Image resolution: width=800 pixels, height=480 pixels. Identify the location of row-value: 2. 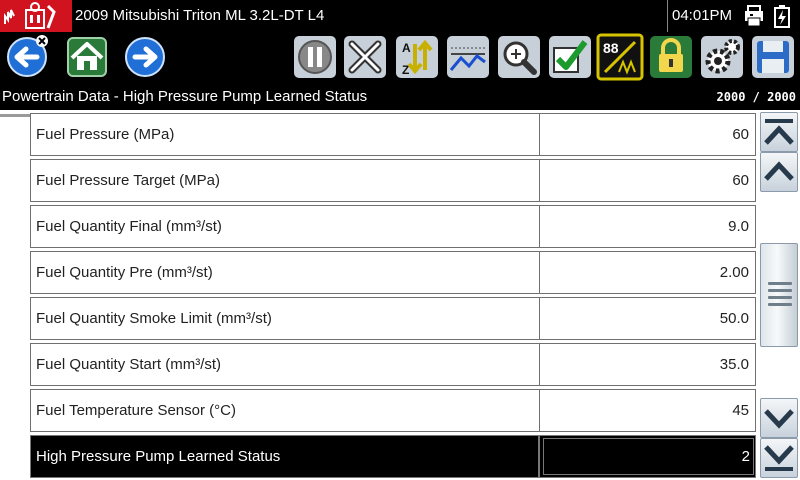
(745, 456).